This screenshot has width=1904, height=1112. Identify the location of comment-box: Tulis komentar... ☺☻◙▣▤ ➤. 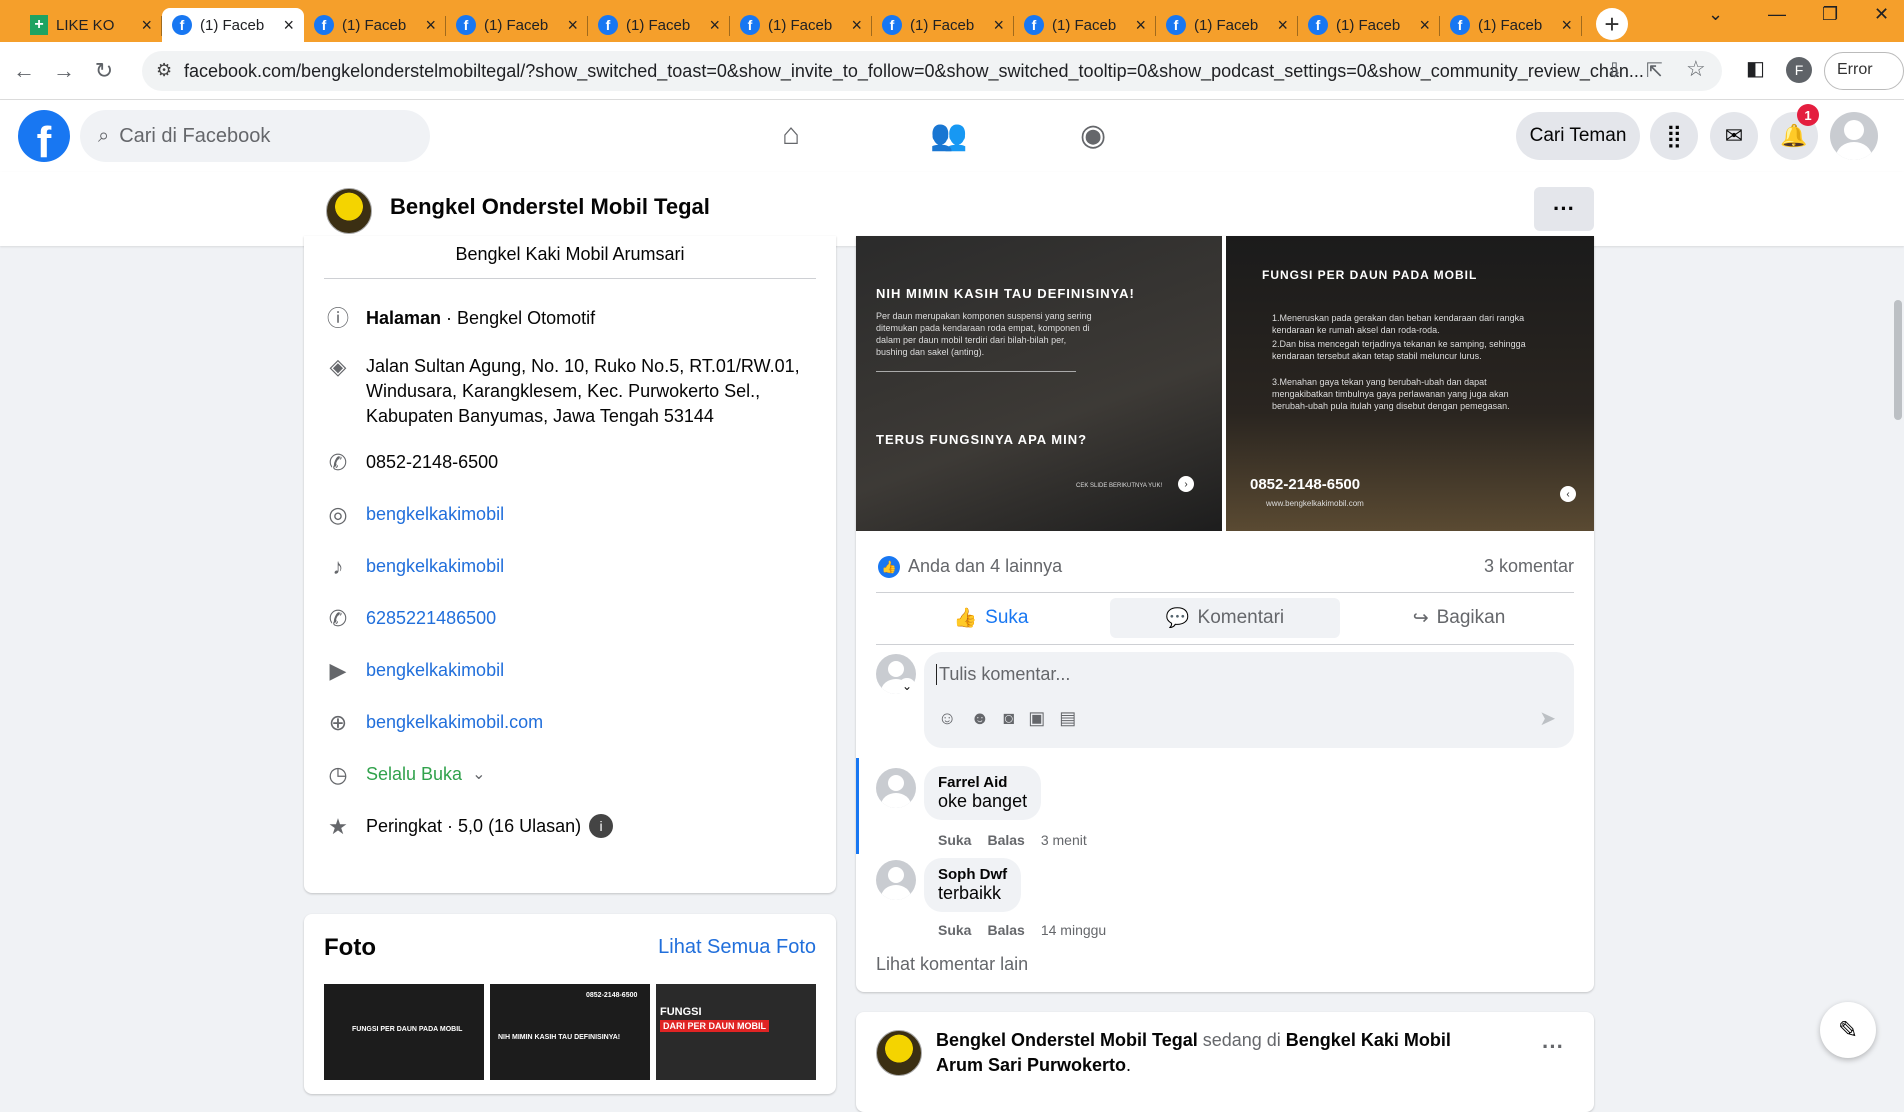
(1249, 700).